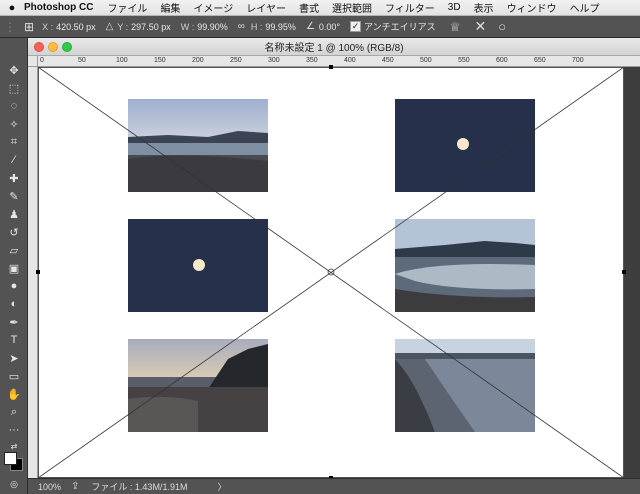  I want to click on healing-brush-tool-icon: ✚, so click(14, 178).